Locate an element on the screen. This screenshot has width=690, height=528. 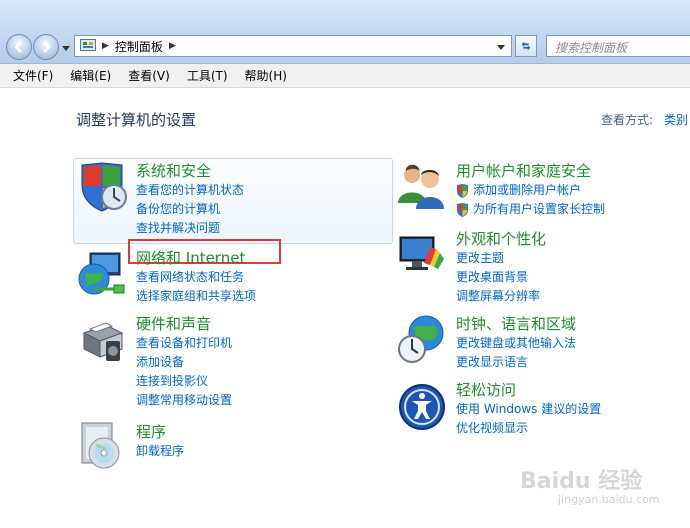
link-troubleshoot: 查找并解决问题 is located at coordinates (190, 228).